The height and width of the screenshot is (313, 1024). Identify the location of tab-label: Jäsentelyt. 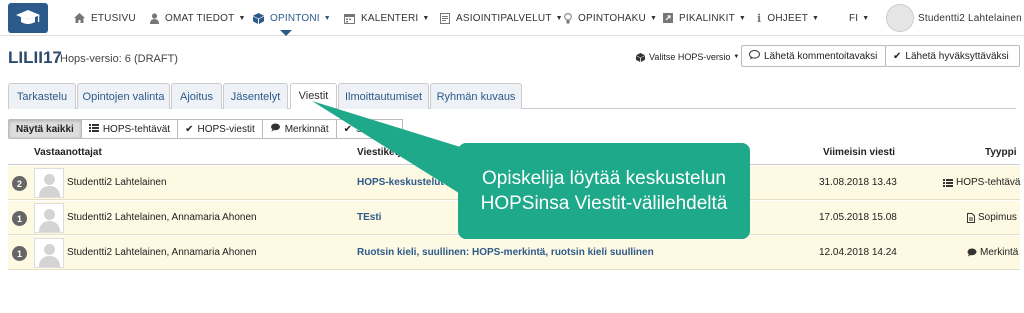
(255, 96).